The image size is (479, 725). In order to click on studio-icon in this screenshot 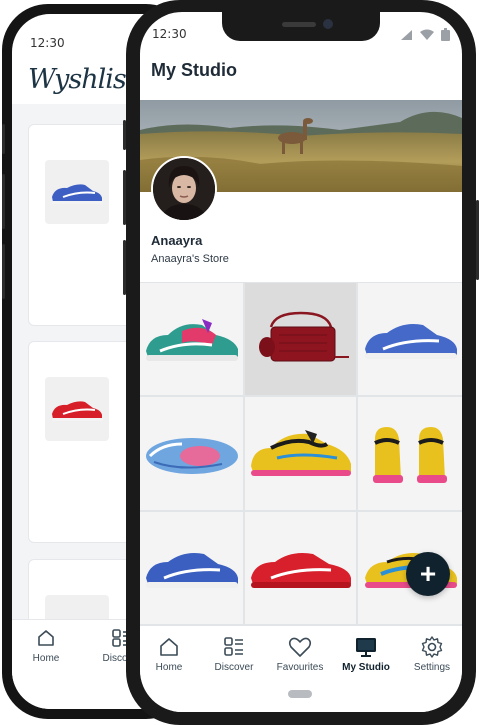, I will do `click(366, 647)`.